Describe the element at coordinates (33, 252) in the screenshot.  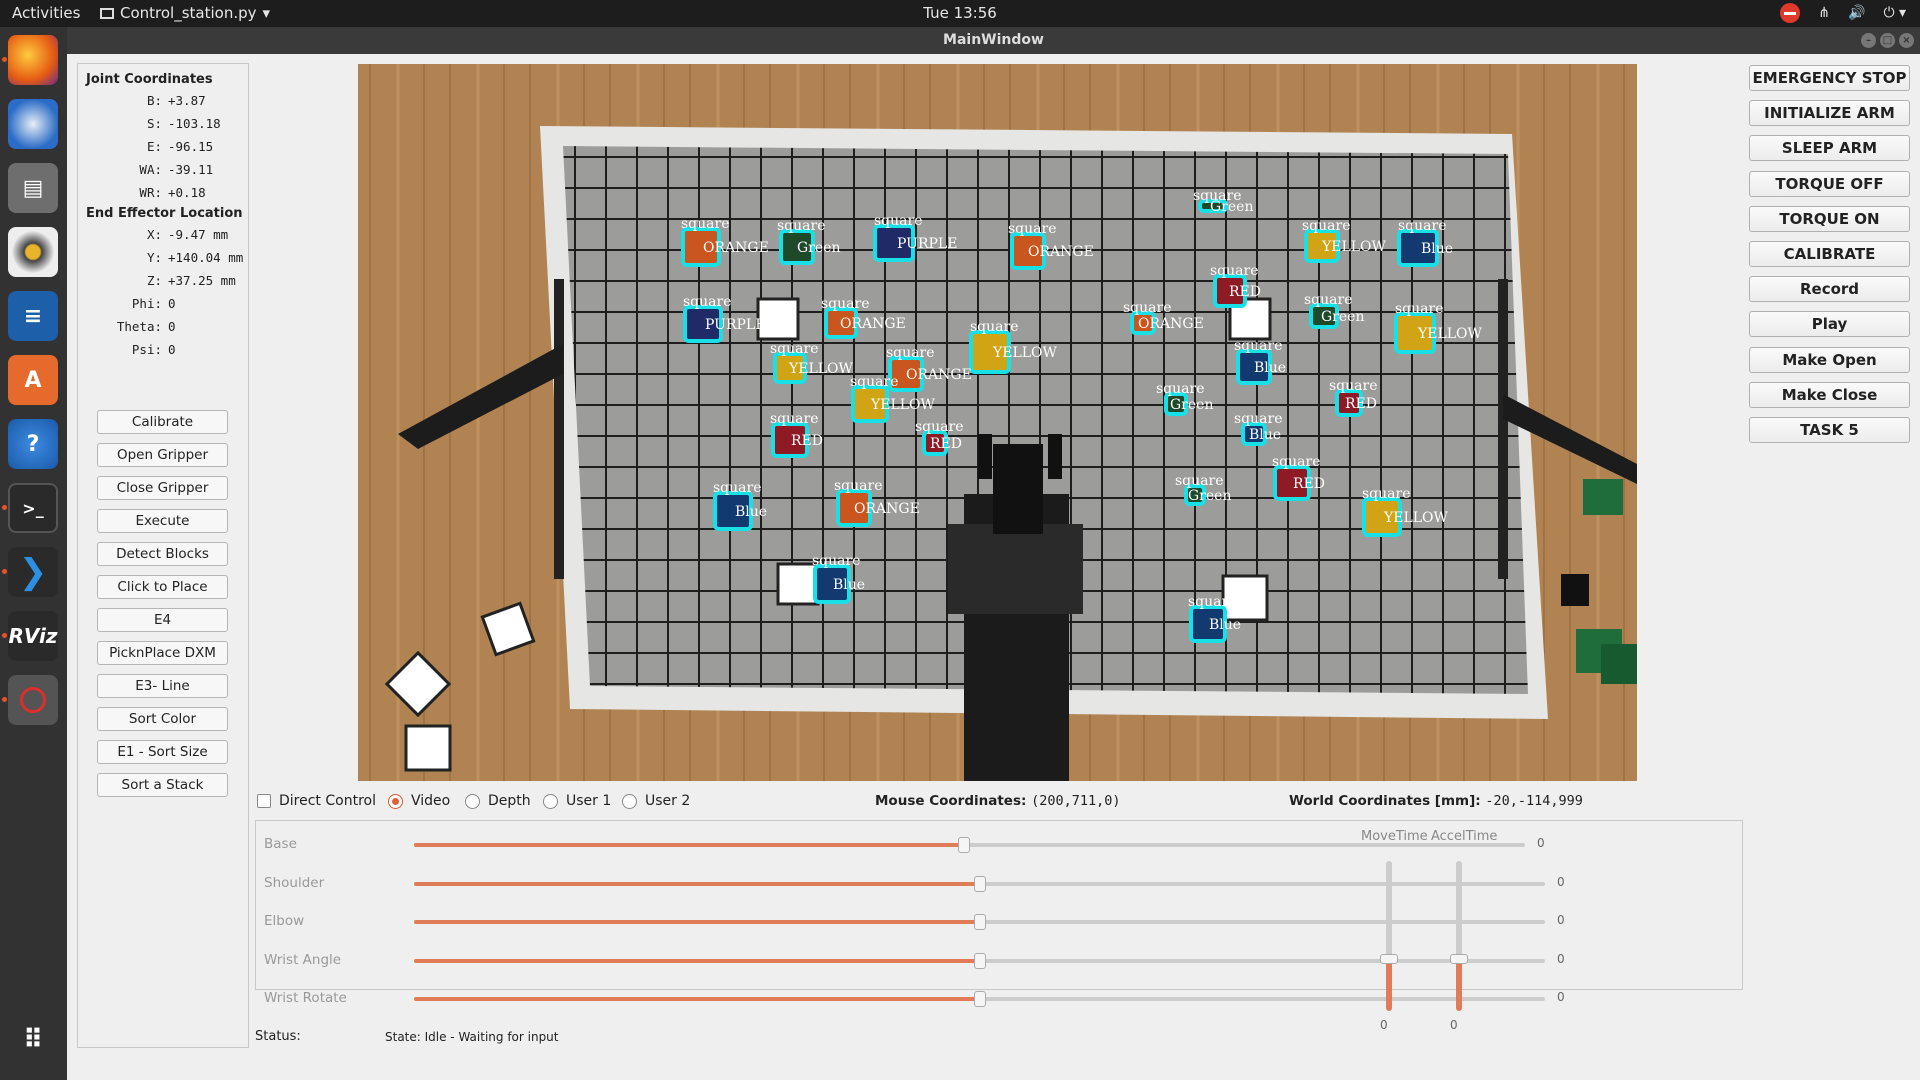
I see `rhythmbox-icon` at that location.